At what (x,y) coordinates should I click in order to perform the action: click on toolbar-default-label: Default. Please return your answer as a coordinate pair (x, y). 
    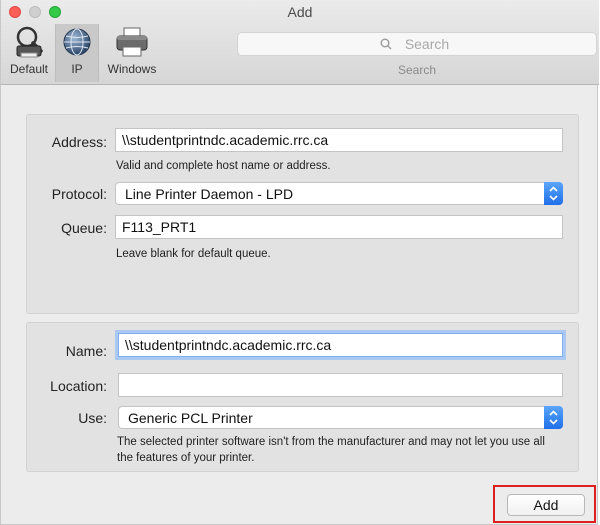
    Looking at the image, I should click on (29, 69).